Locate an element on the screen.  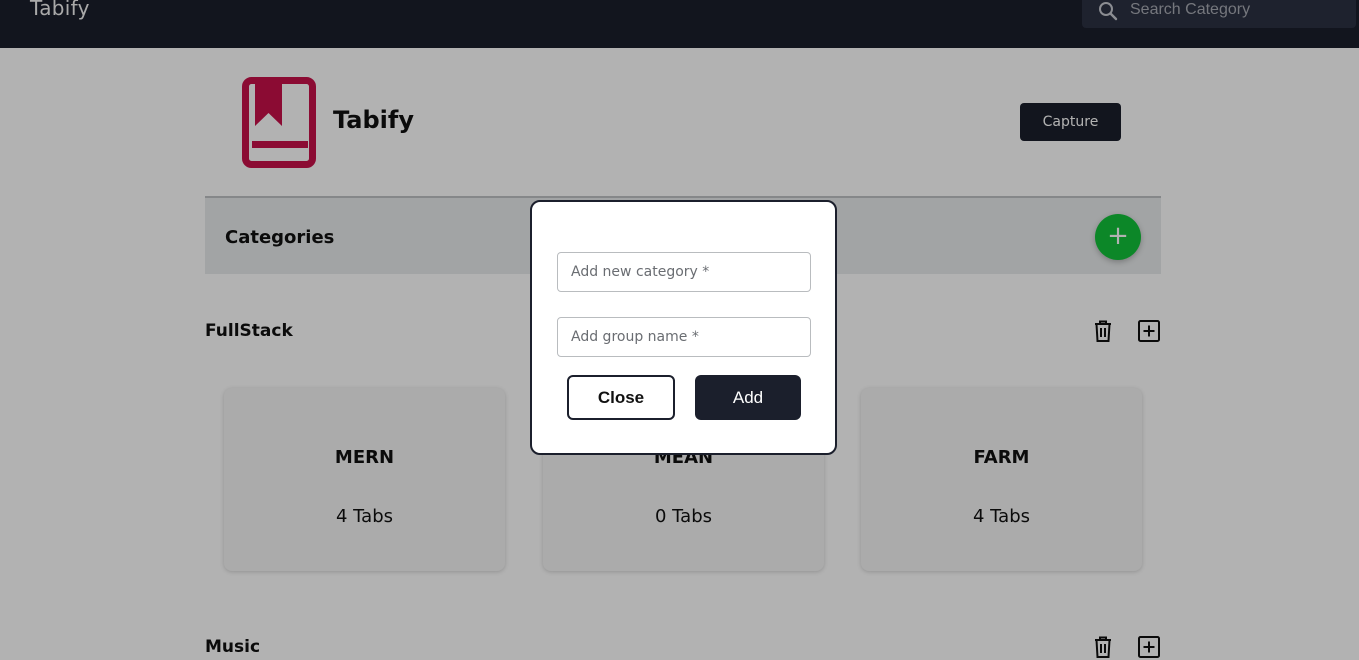
new-category-input is located at coordinates (684, 272).